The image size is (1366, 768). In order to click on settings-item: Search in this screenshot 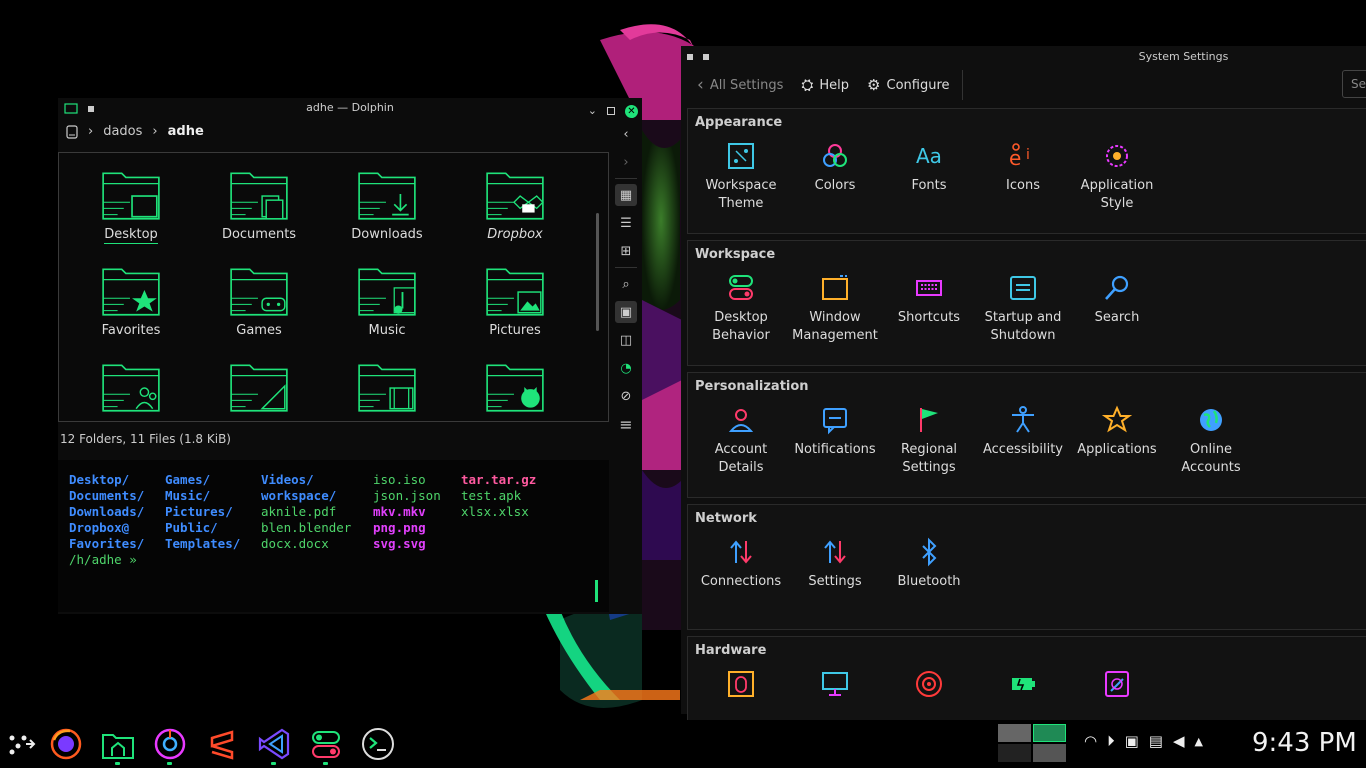, I will do `click(1117, 309)`.